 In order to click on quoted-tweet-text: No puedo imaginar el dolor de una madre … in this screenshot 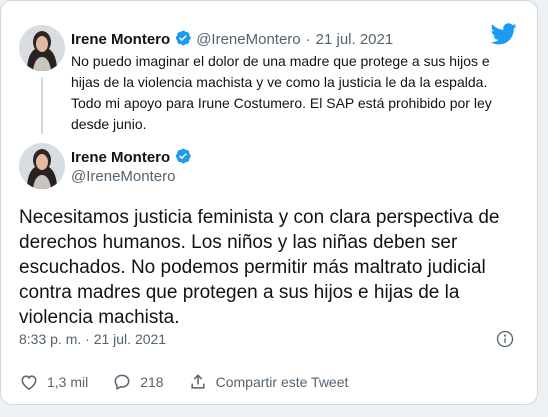, I will do `click(281, 92)`.